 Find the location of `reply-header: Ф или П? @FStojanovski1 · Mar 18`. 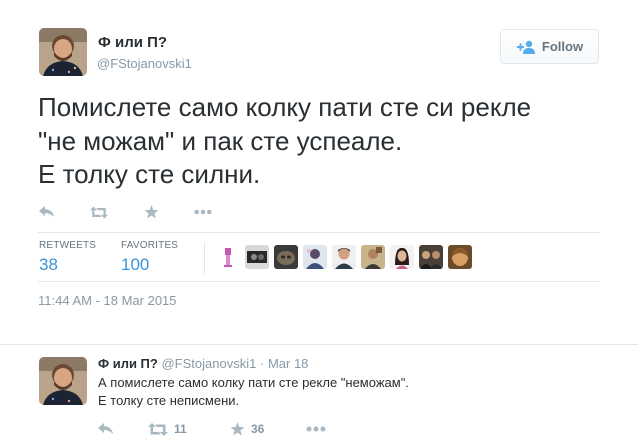

reply-header: Ф или П? @FStojanovski1 · Mar 18 is located at coordinates (203, 363).